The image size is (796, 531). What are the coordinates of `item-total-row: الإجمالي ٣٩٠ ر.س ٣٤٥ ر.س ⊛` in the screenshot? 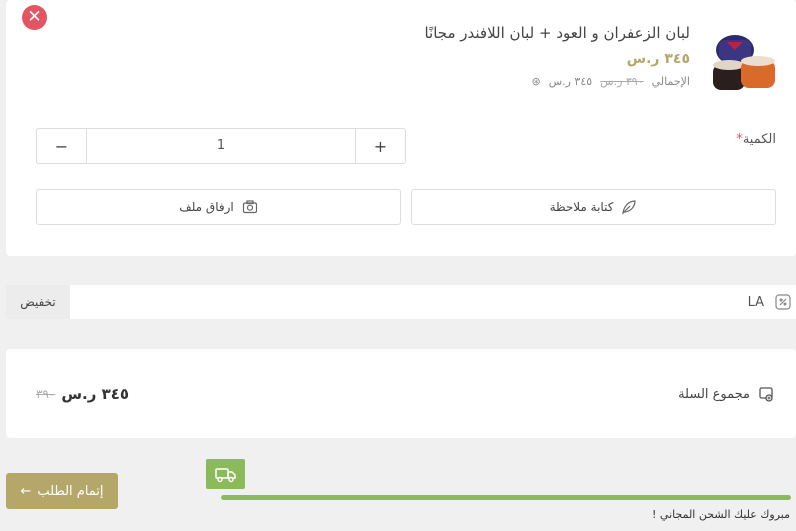 It's located at (610, 81).